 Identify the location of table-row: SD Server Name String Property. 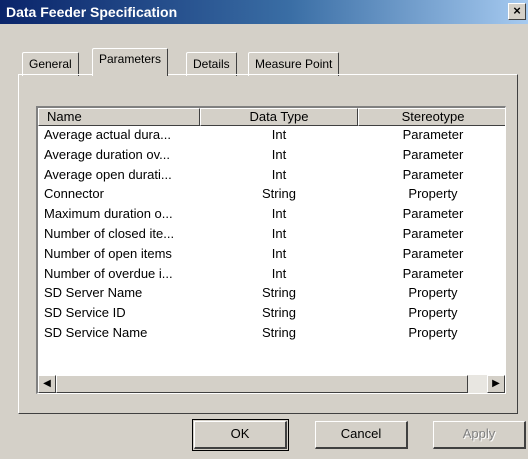
(271, 294).